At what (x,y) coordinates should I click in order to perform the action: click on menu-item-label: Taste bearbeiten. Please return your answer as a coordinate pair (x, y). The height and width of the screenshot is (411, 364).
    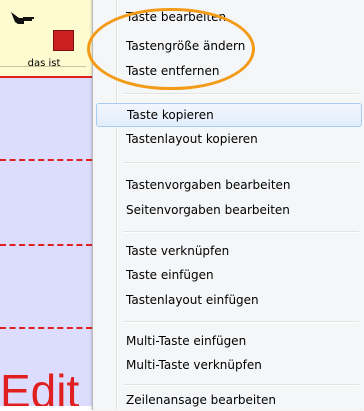
    Looking at the image, I should click on (176, 17).